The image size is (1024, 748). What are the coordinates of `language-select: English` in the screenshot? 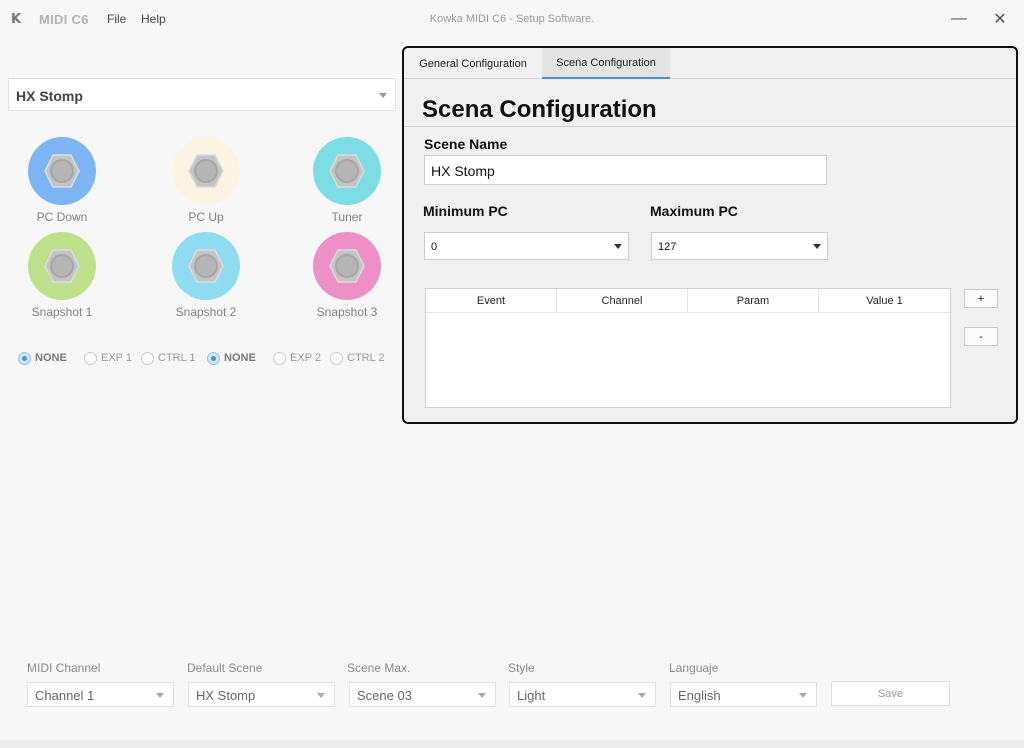 It's located at (743, 694).